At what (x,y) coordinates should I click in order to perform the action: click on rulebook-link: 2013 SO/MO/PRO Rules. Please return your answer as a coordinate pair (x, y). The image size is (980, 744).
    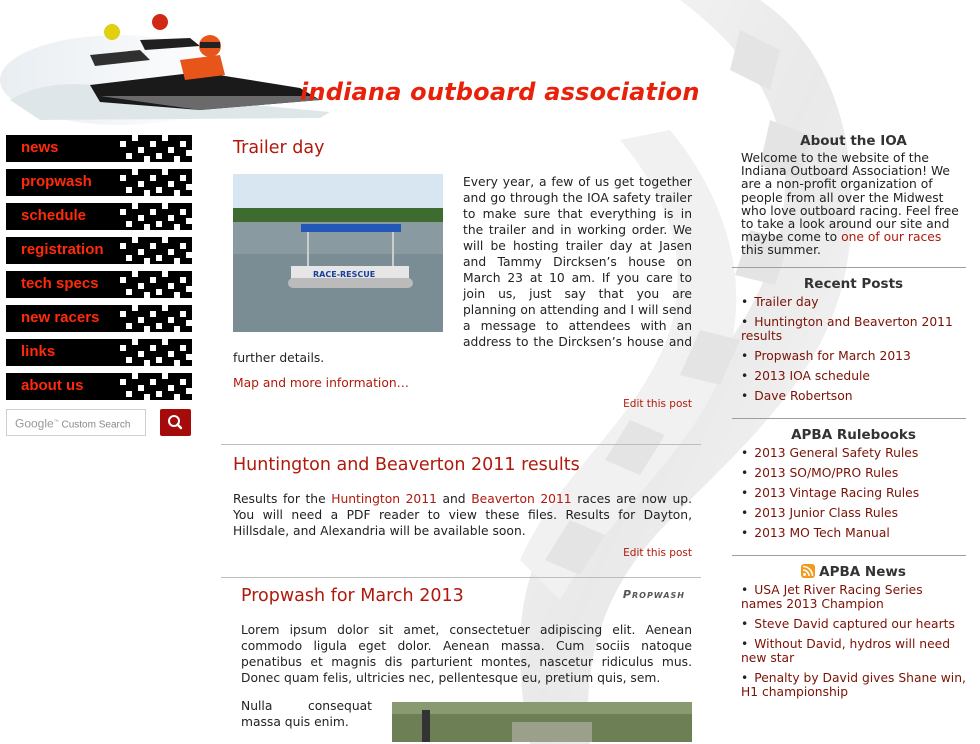
    Looking at the image, I should click on (826, 473).